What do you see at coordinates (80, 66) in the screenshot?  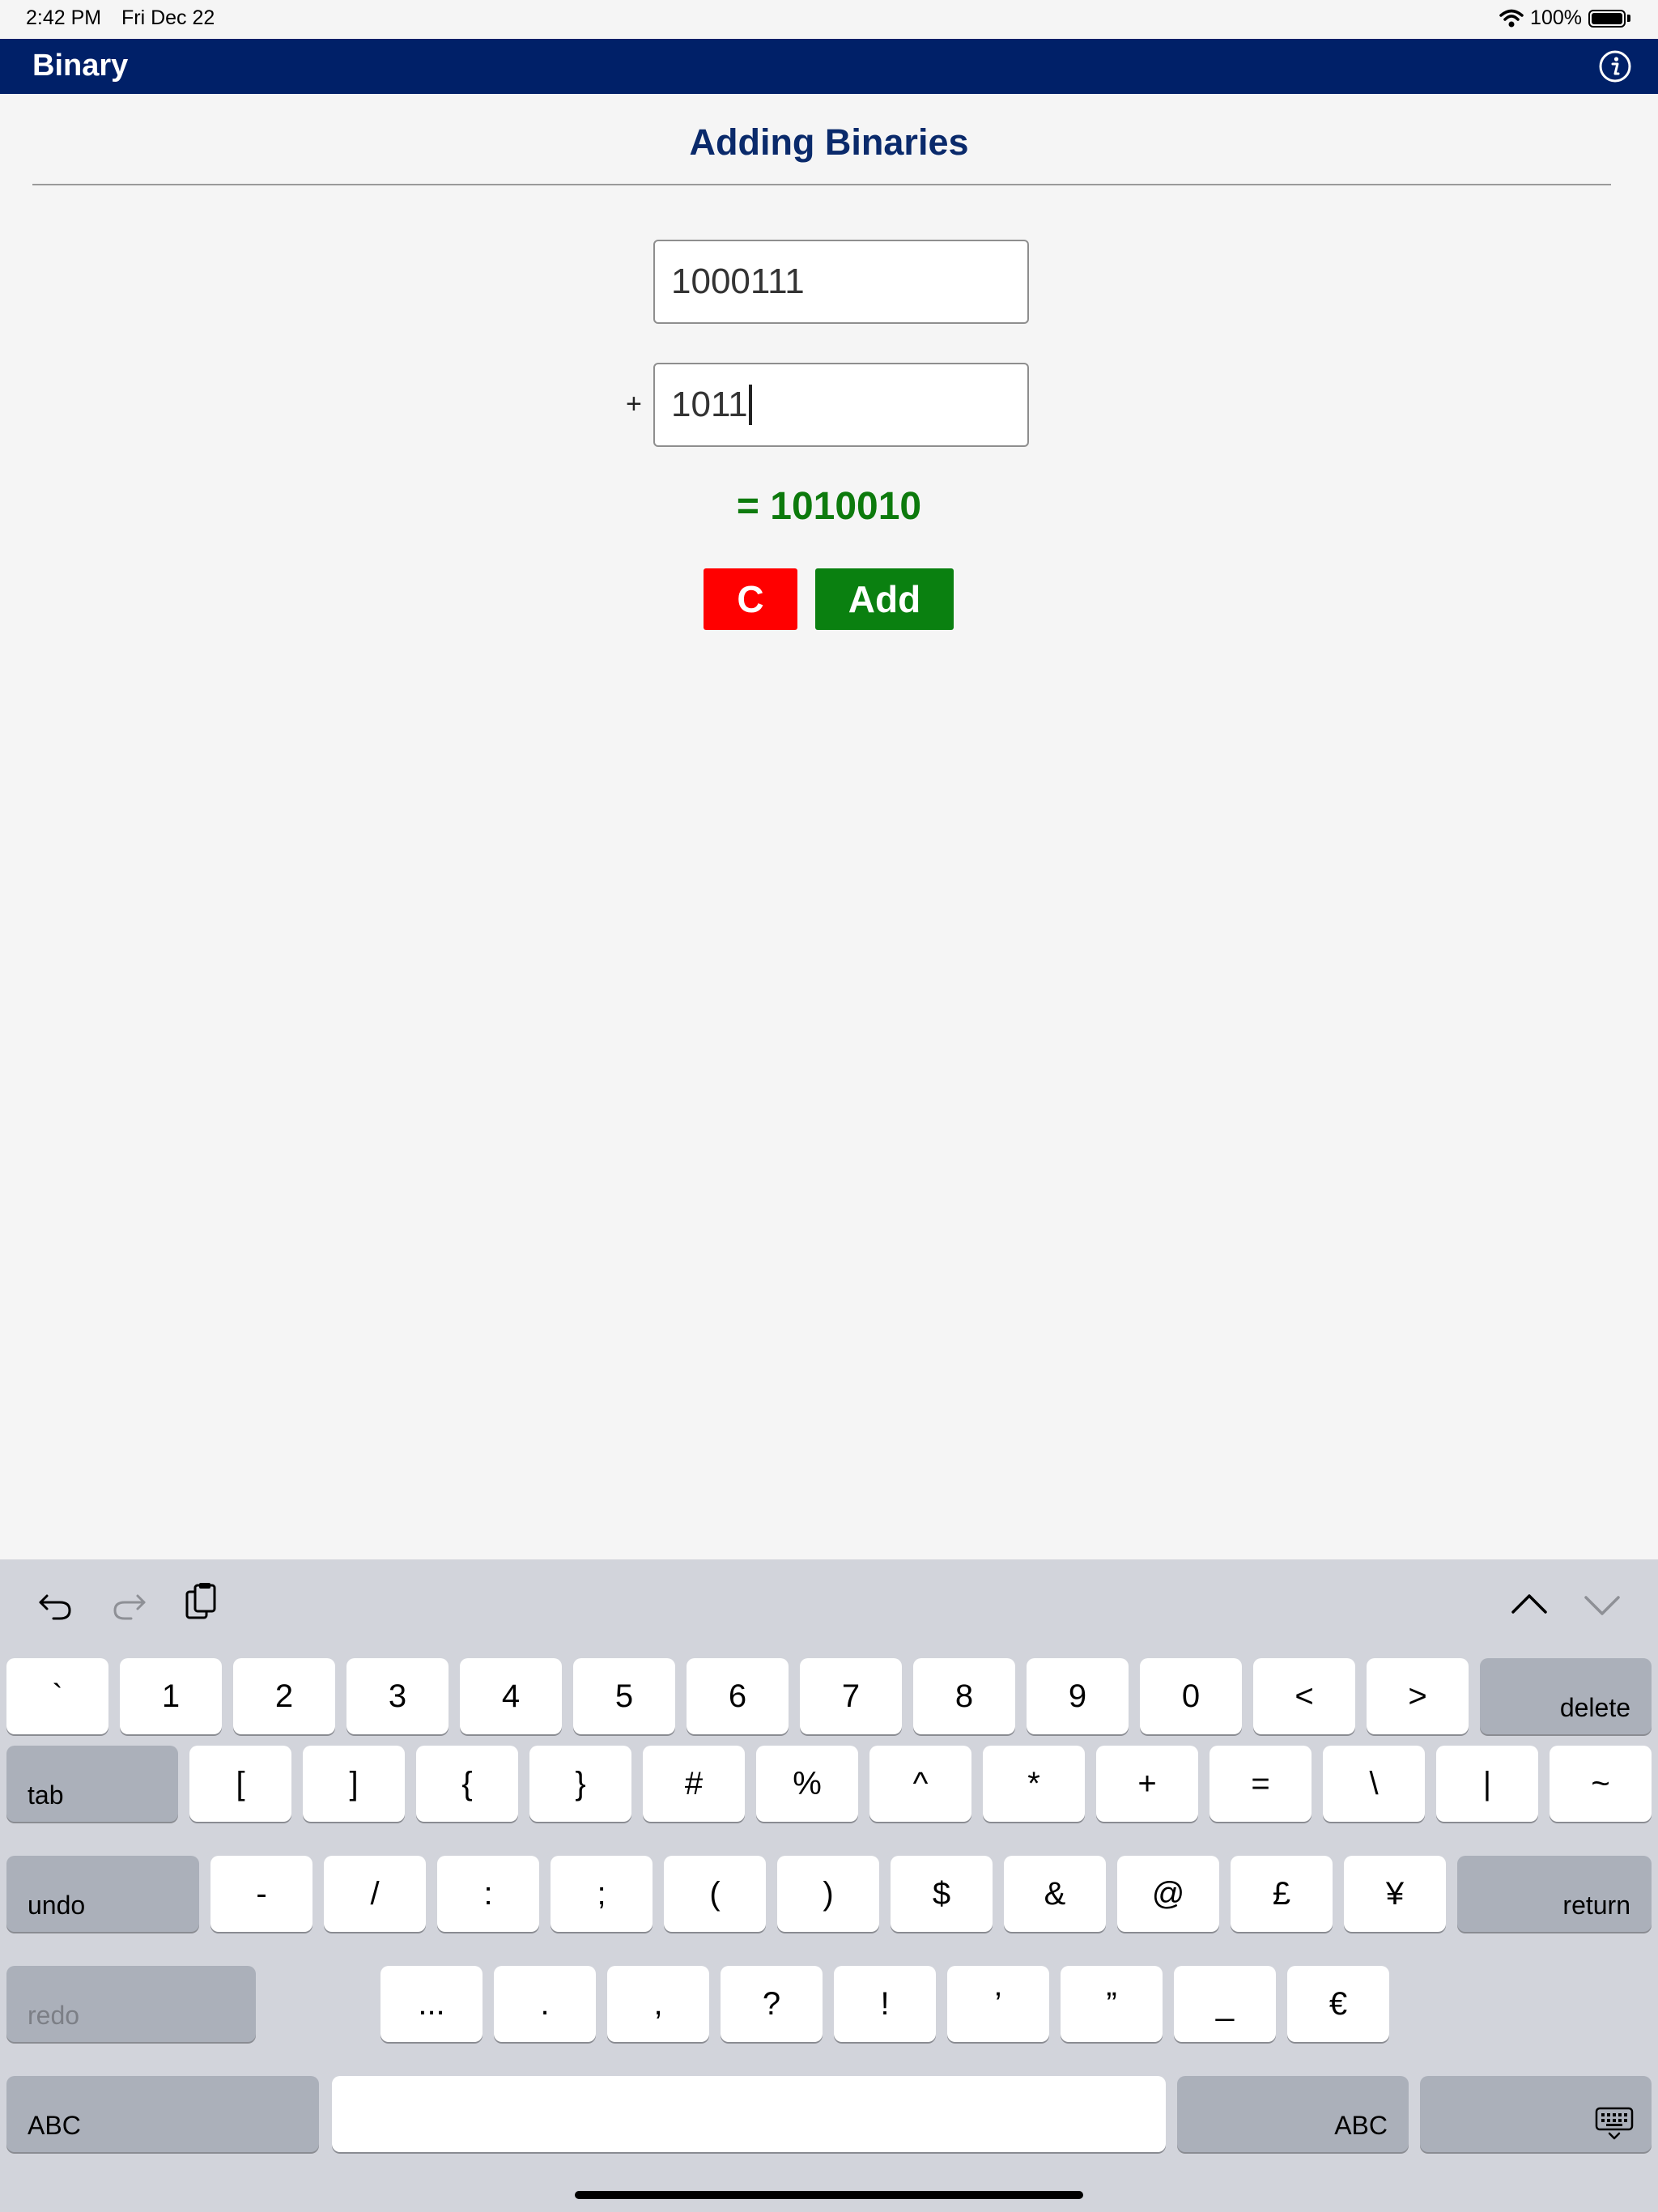 I see `nav-title: Binary` at bounding box center [80, 66].